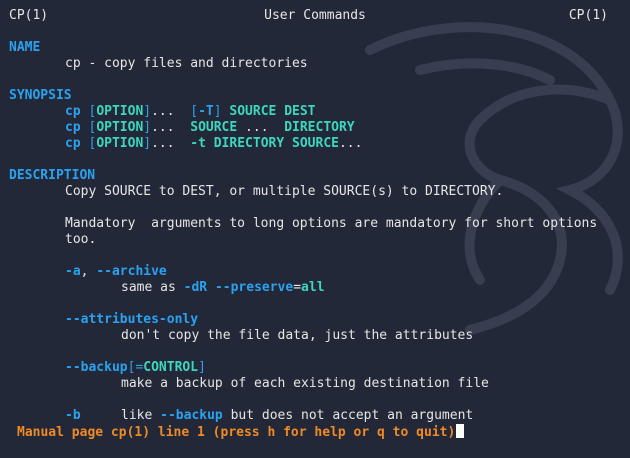 The height and width of the screenshot is (458, 630). Describe the element at coordinates (25, 47) in the screenshot. I see `section-name-heading: NAME` at that location.